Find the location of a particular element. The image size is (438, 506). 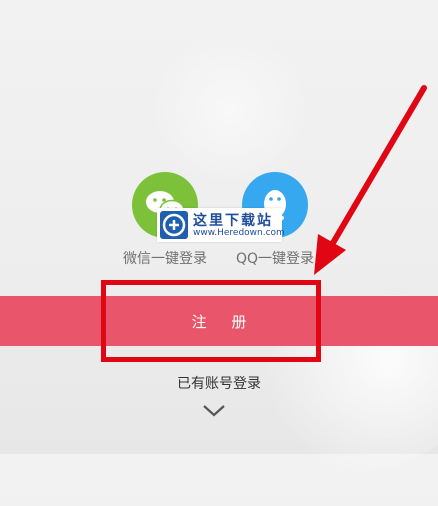

register-button: 注 册 is located at coordinates (219, 321).